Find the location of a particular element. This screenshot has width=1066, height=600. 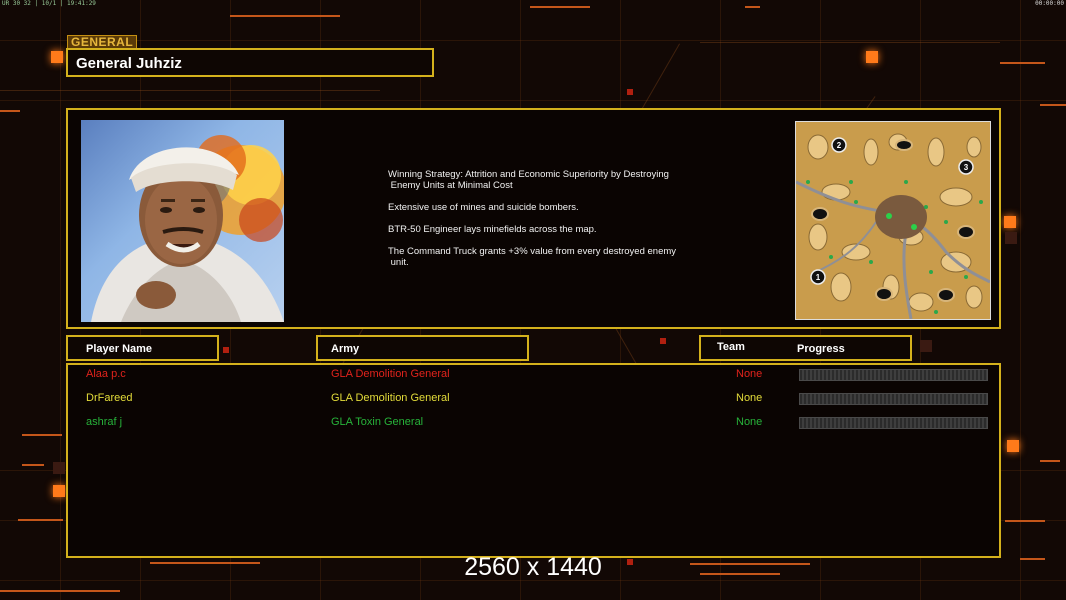

resolution-caption: 2560 x 1440 is located at coordinates (533, 567).